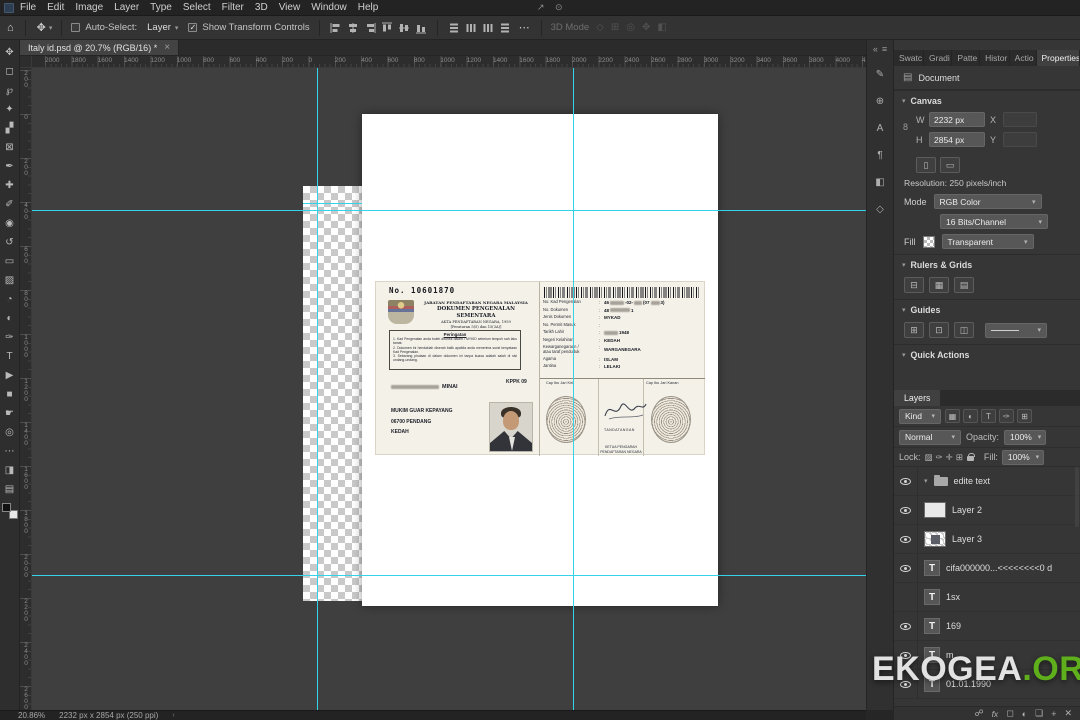 This screenshot has width=1080, height=720. Describe the element at coordinates (949, 457) in the screenshot. I see `lock-position-icon: ✛` at that location.